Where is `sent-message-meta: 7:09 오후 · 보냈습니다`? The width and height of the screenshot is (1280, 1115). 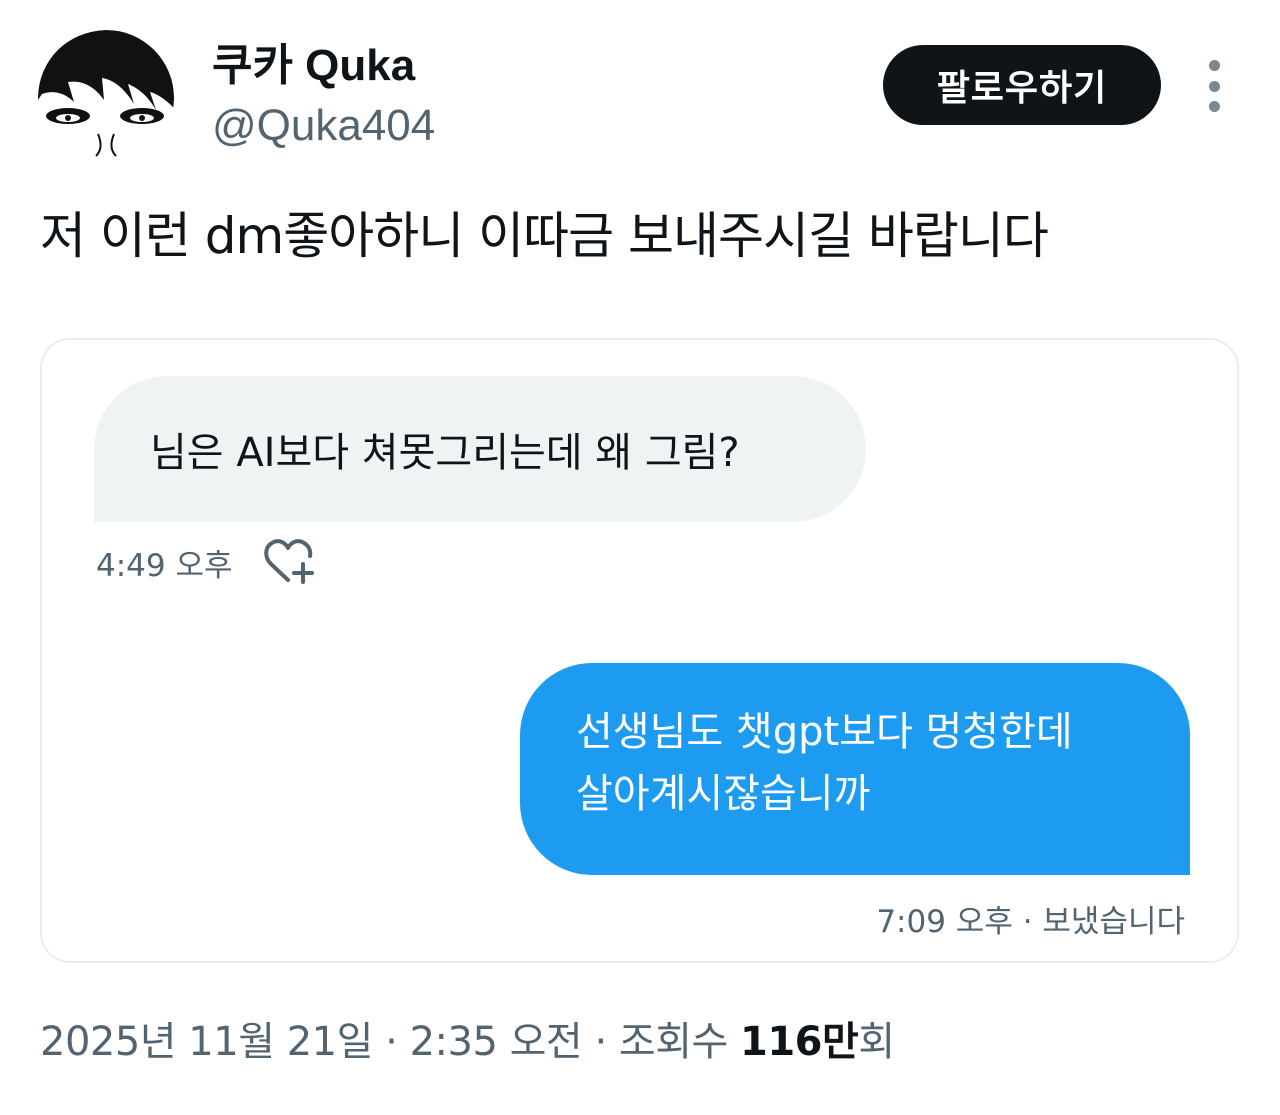
sent-message-meta: 7:09 오후 · 보냈습니다 is located at coordinates (1030, 922).